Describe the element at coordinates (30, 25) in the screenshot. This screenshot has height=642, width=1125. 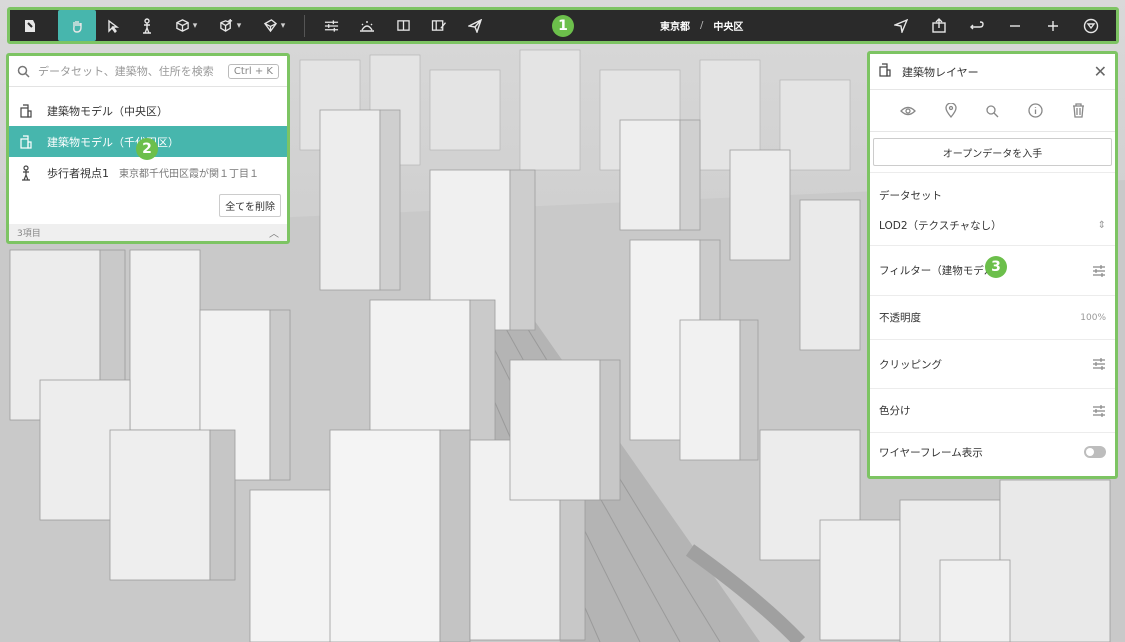
I see `logo-icon` at that location.